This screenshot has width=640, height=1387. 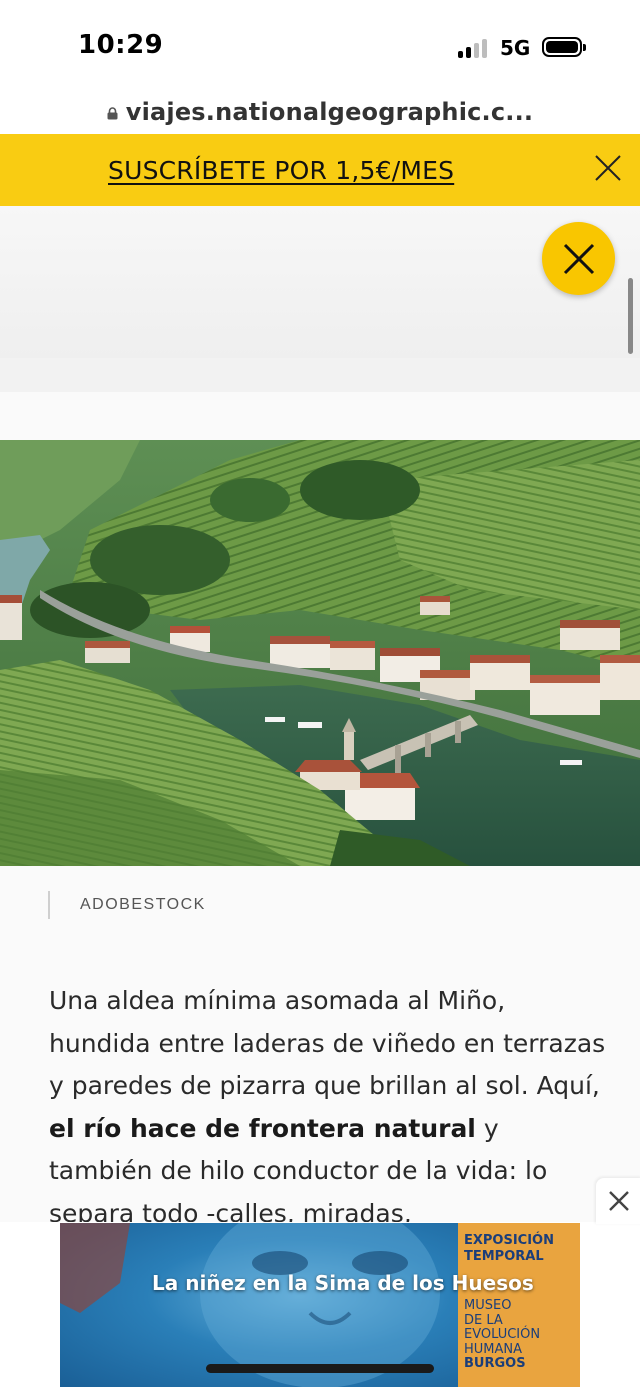 What do you see at coordinates (320, 1368) in the screenshot?
I see `home-indicator` at bounding box center [320, 1368].